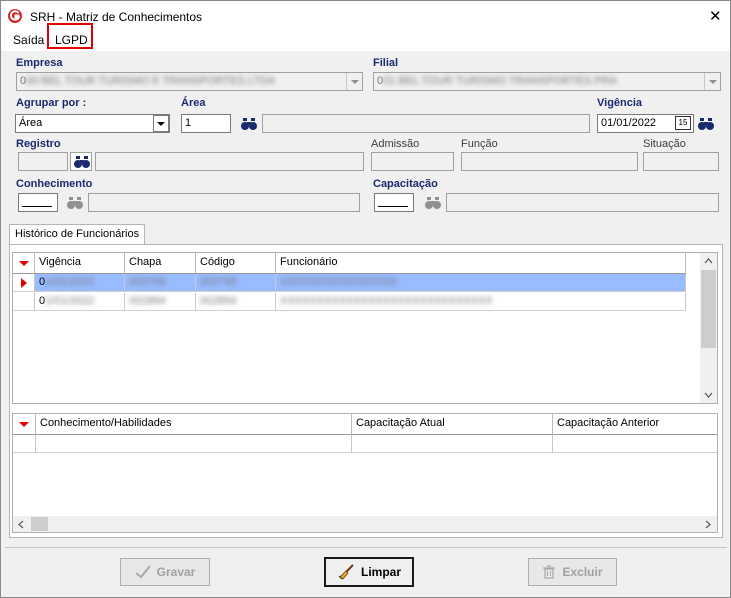  I want to click on scroll-down-icon, so click(708, 395).